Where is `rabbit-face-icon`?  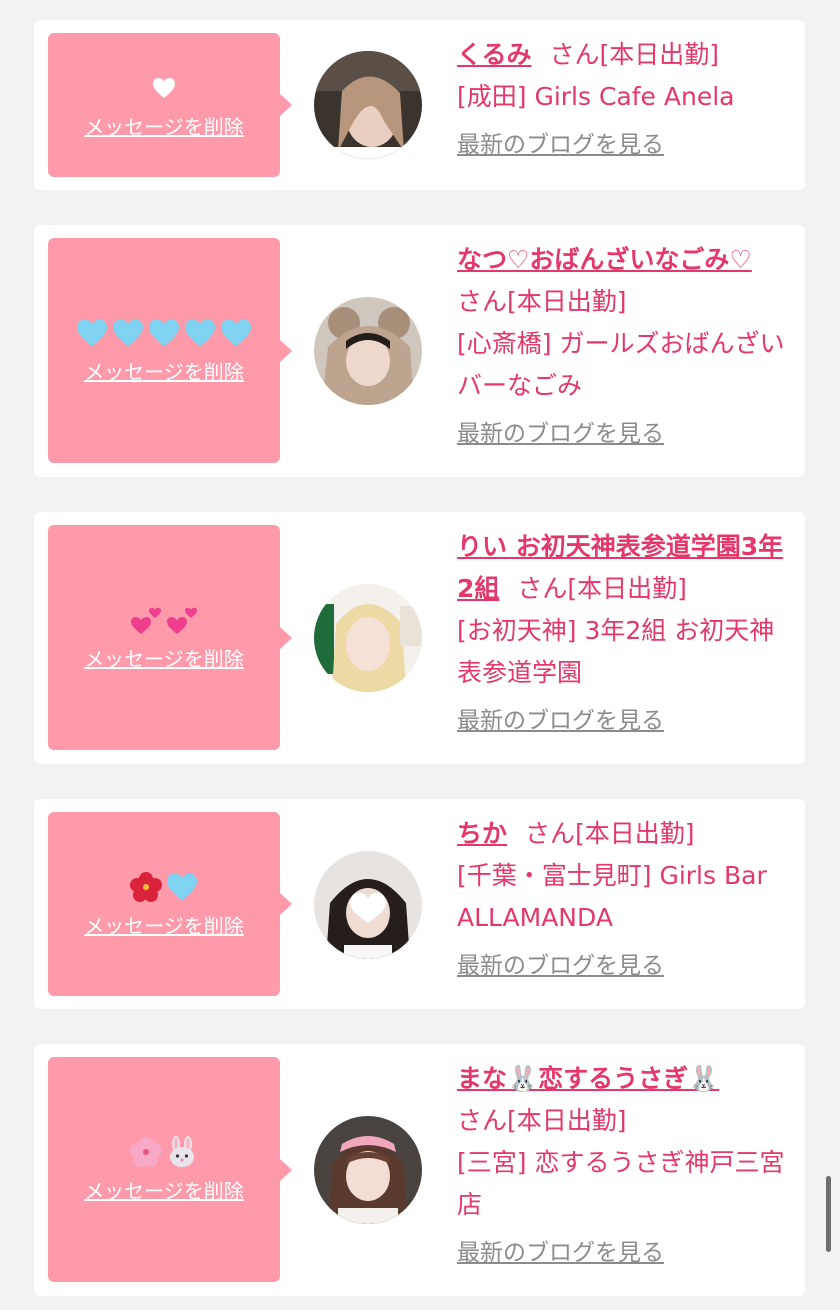 rabbit-face-icon is located at coordinates (182, 1151).